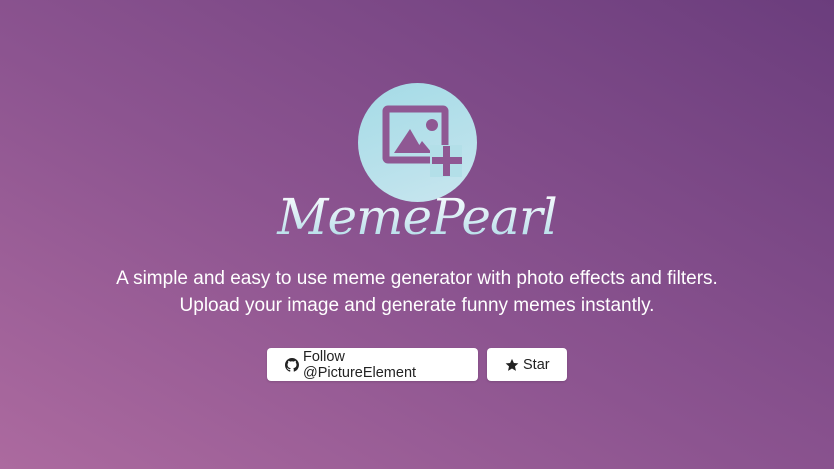 Image resolution: width=834 pixels, height=469 pixels. I want to click on star-icon, so click(512, 365).